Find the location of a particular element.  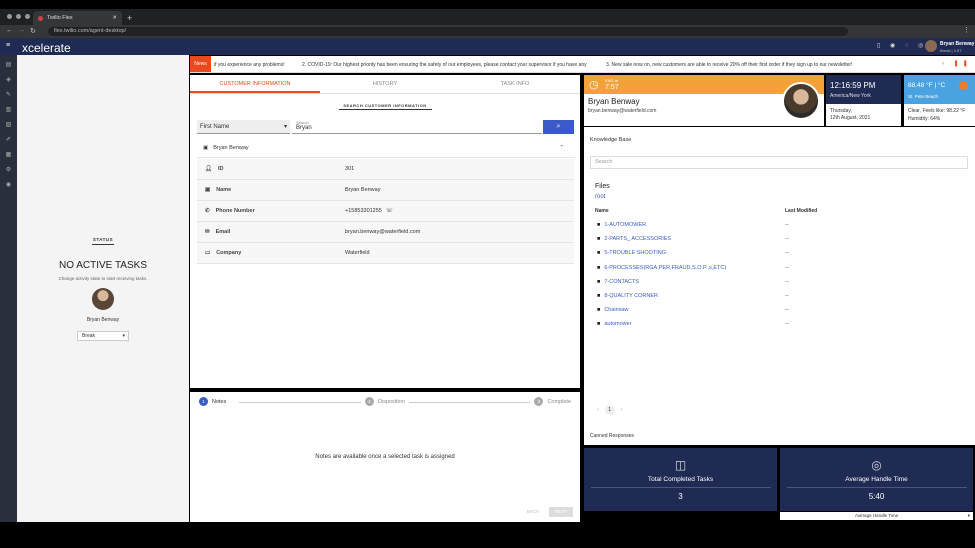

status-heading: STATUS is located at coordinates (103, 239).